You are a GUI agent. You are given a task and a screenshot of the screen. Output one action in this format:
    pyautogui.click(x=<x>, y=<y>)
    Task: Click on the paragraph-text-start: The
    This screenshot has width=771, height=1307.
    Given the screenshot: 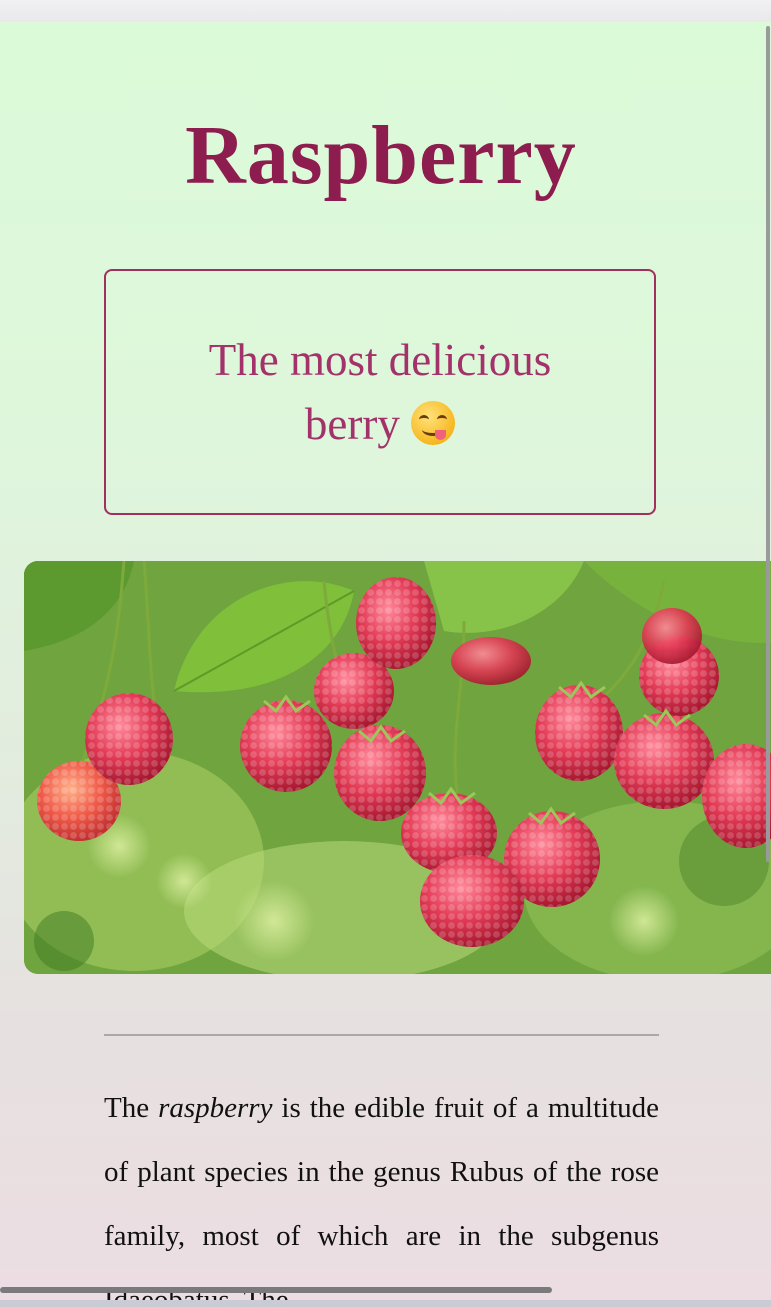 What is the action you would take?
    pyautogui.click(x=131, y=1108)
    